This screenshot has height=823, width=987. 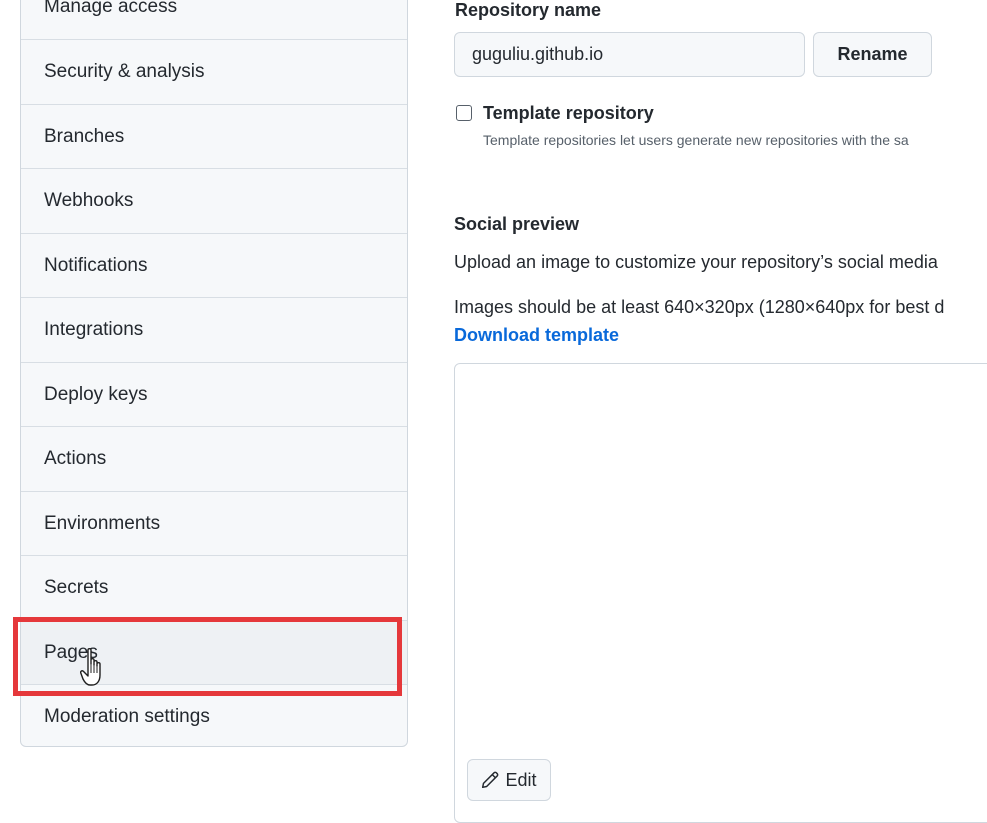 What do you see at coordinates (521, 779) in the screenshot?
I see `edit-button-label: Edit` at bounding box center [521, 779].